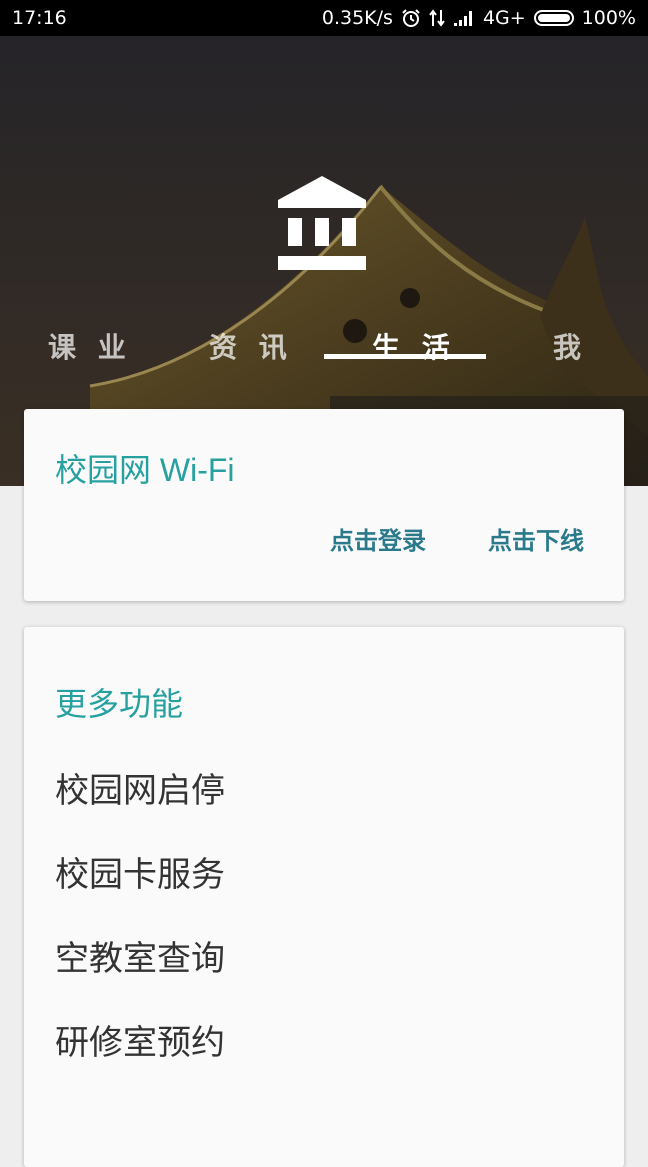 The image size is (648, 1167). Describe the element at coordinates (251, 351) in the screenshot. I see `tab-news: 资 讯` at that location.